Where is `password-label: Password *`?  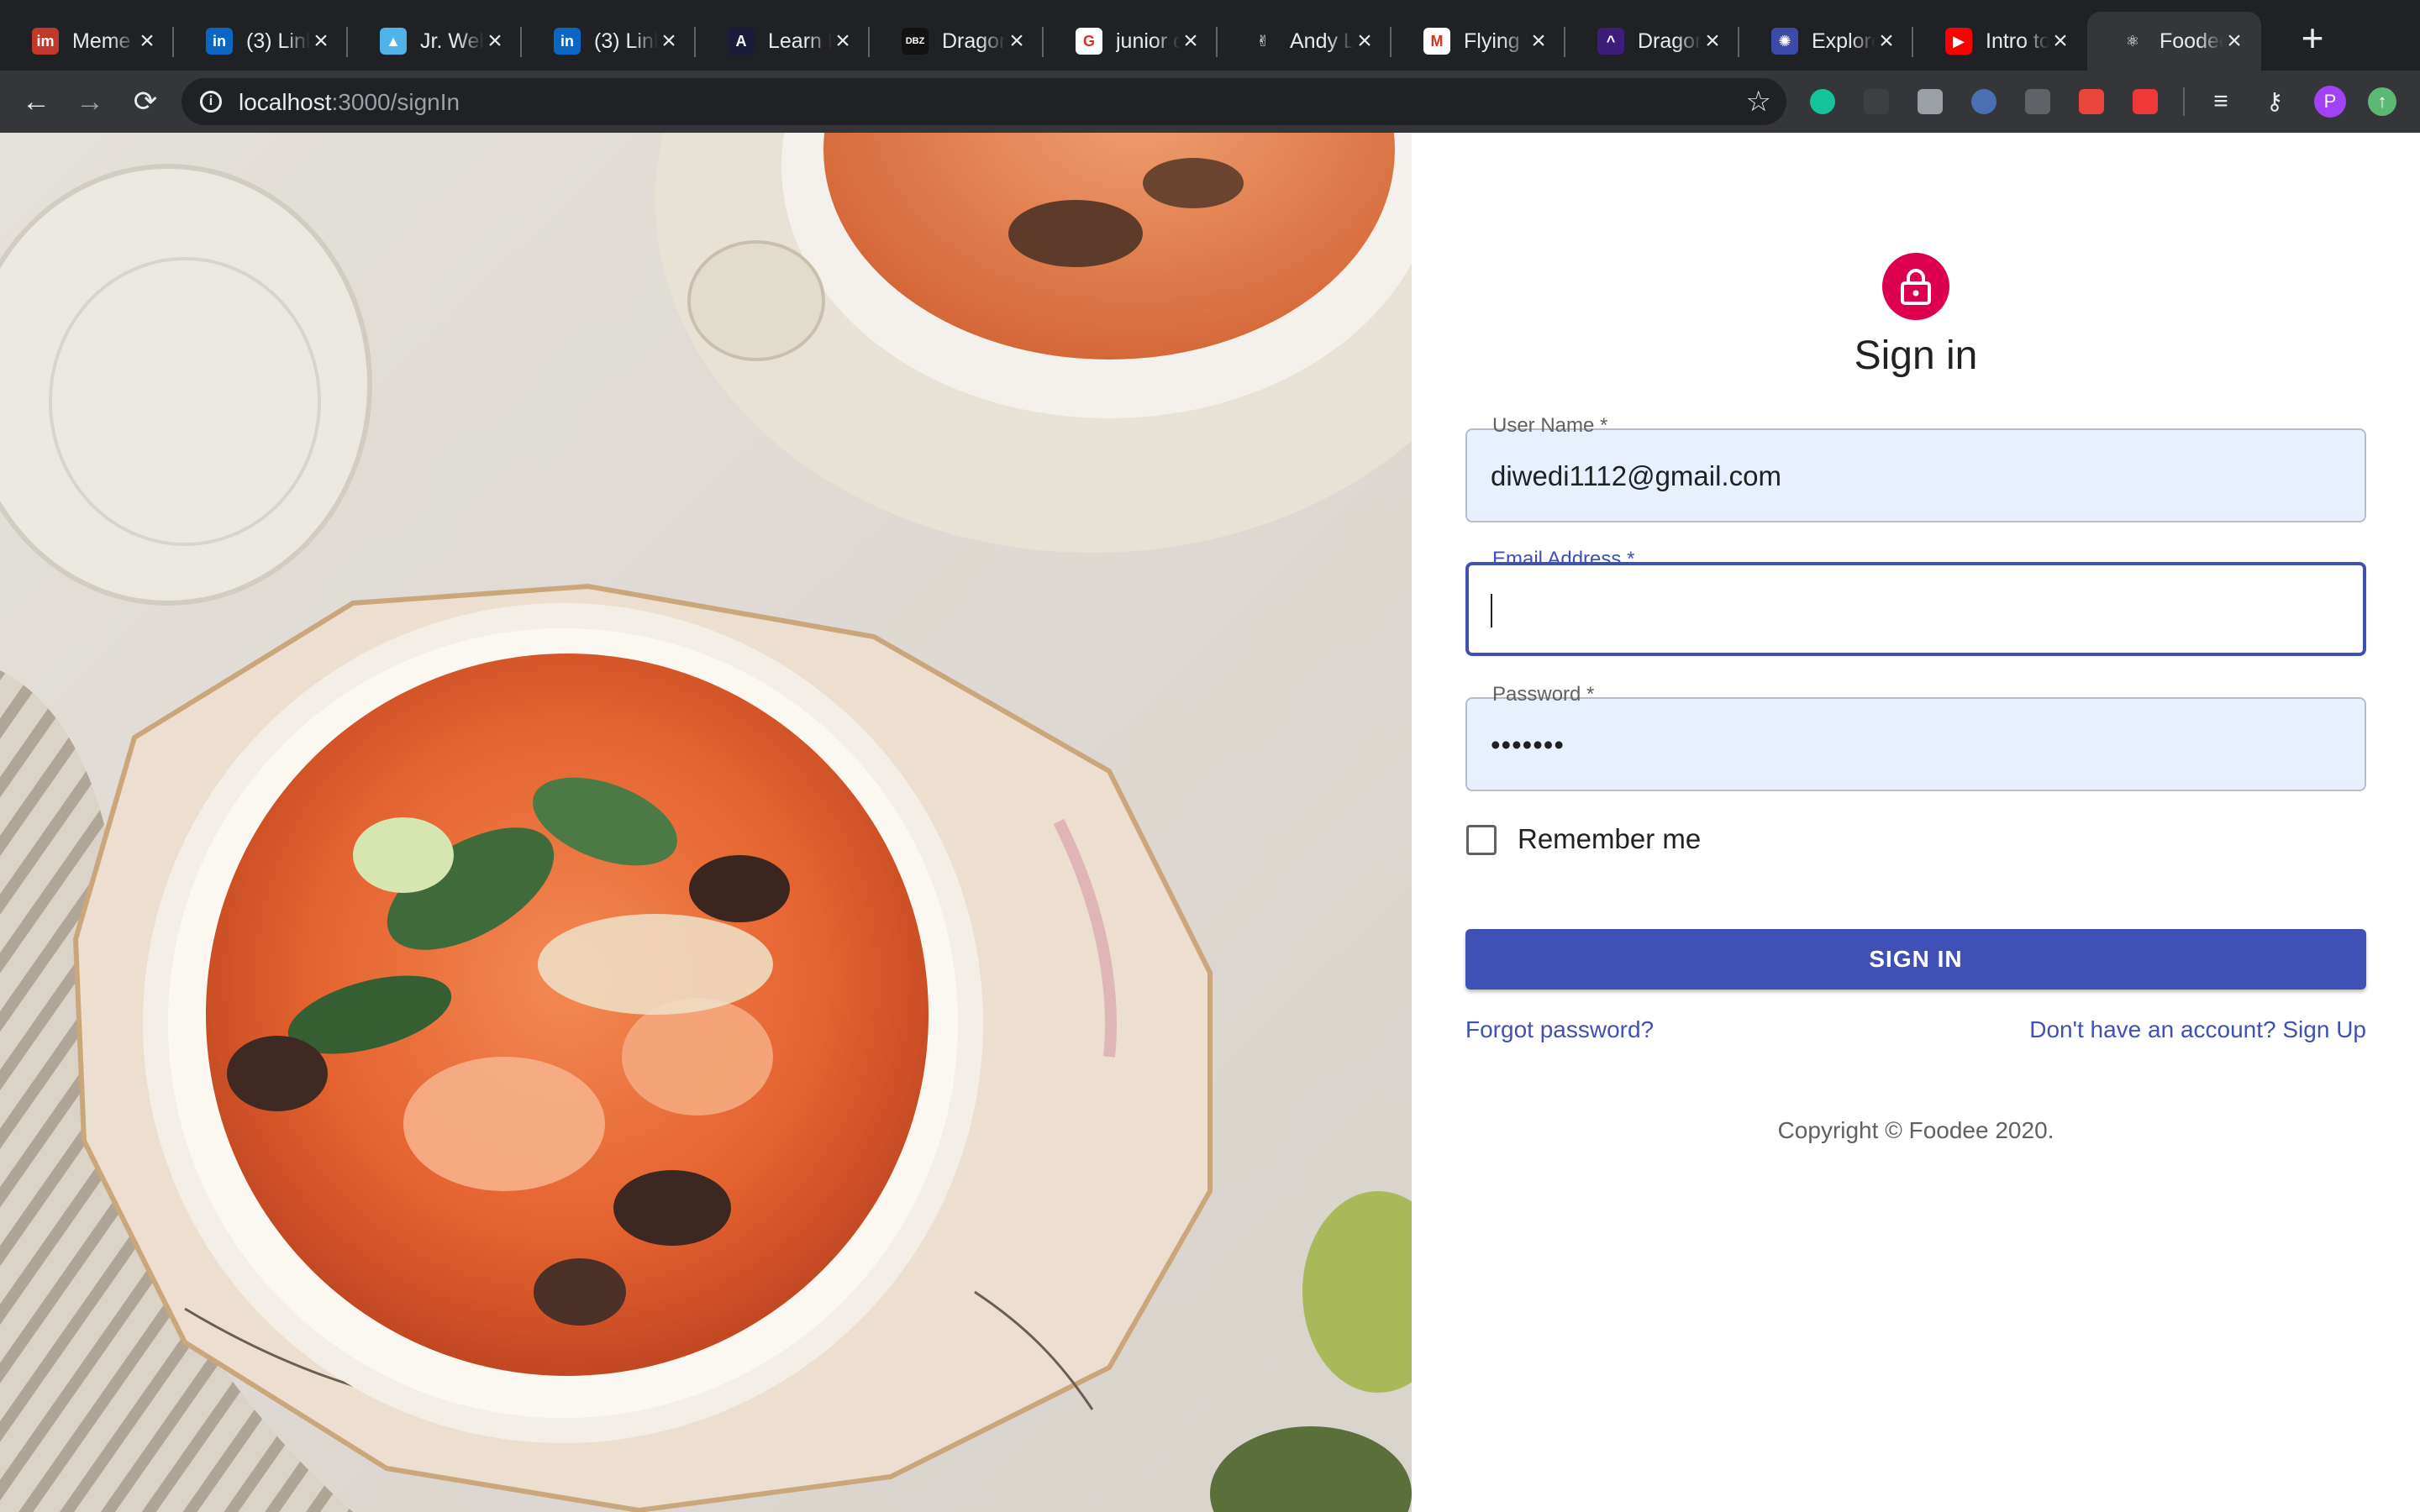
password-label: Password * is located at coordinates (1543, 694).